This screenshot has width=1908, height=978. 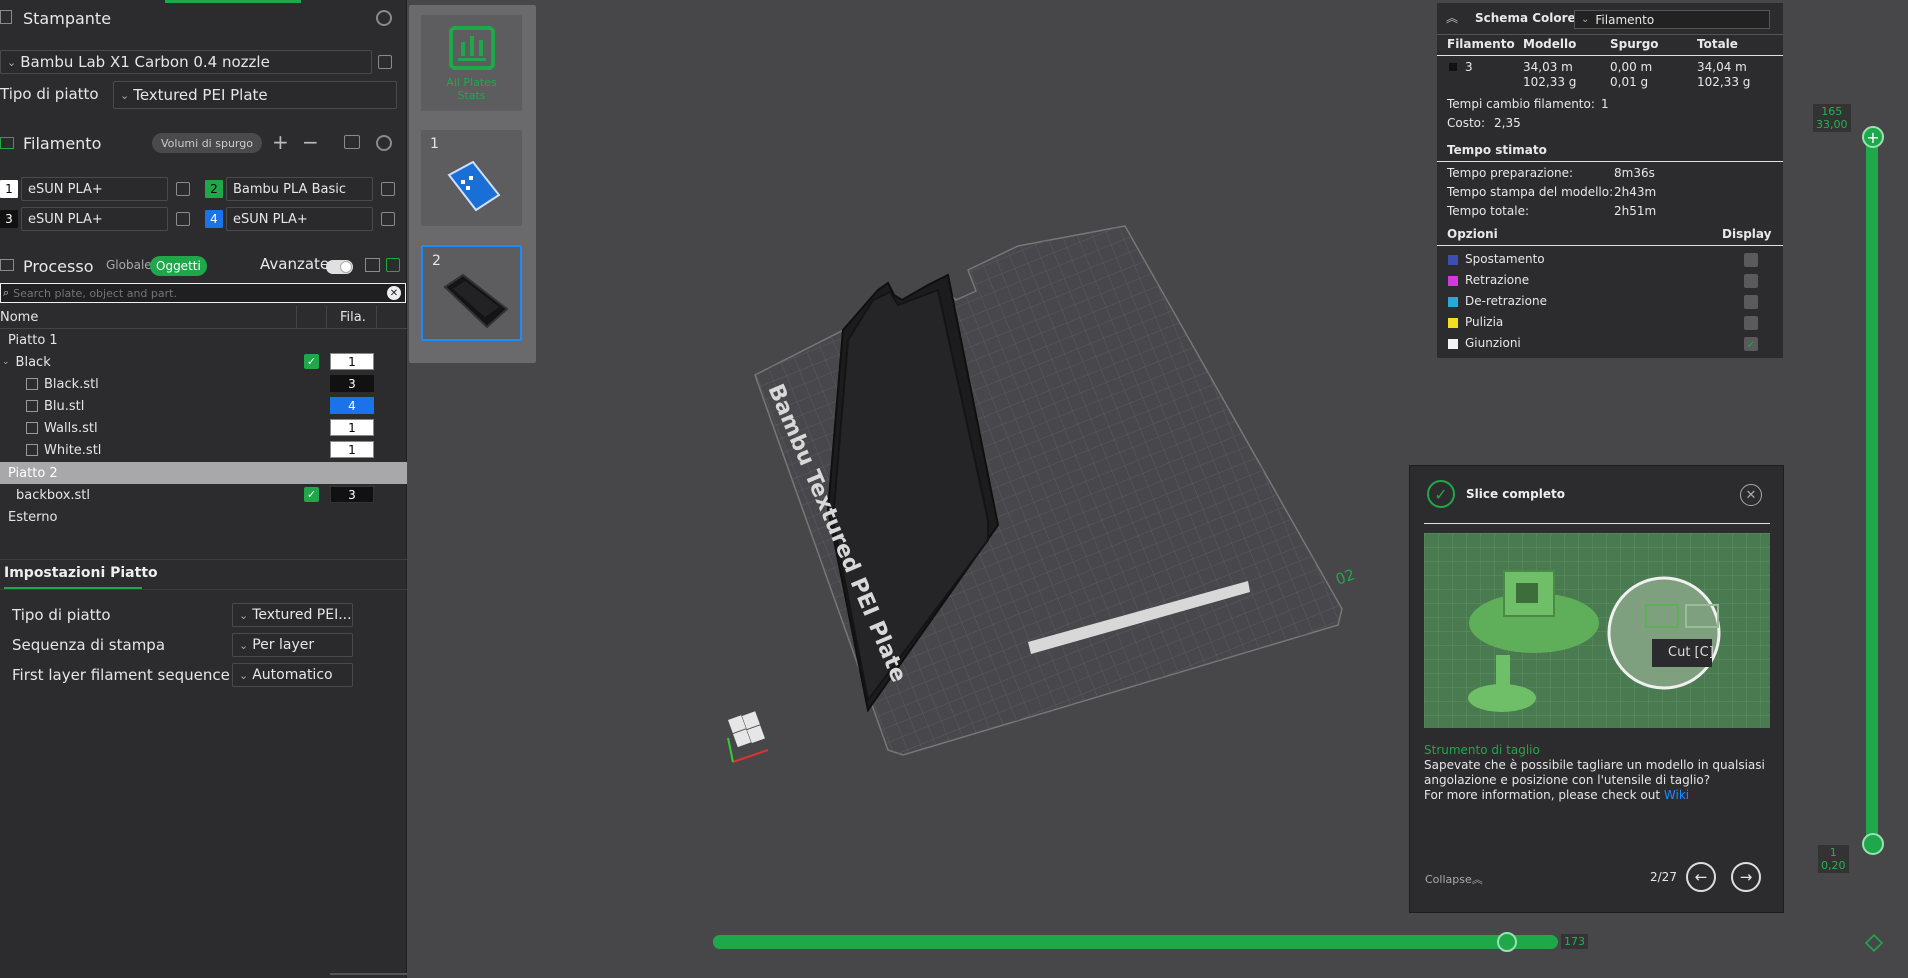 I want to click on tree-backbox: backbox.stl ✓ 3, so click(x=203, y=495).